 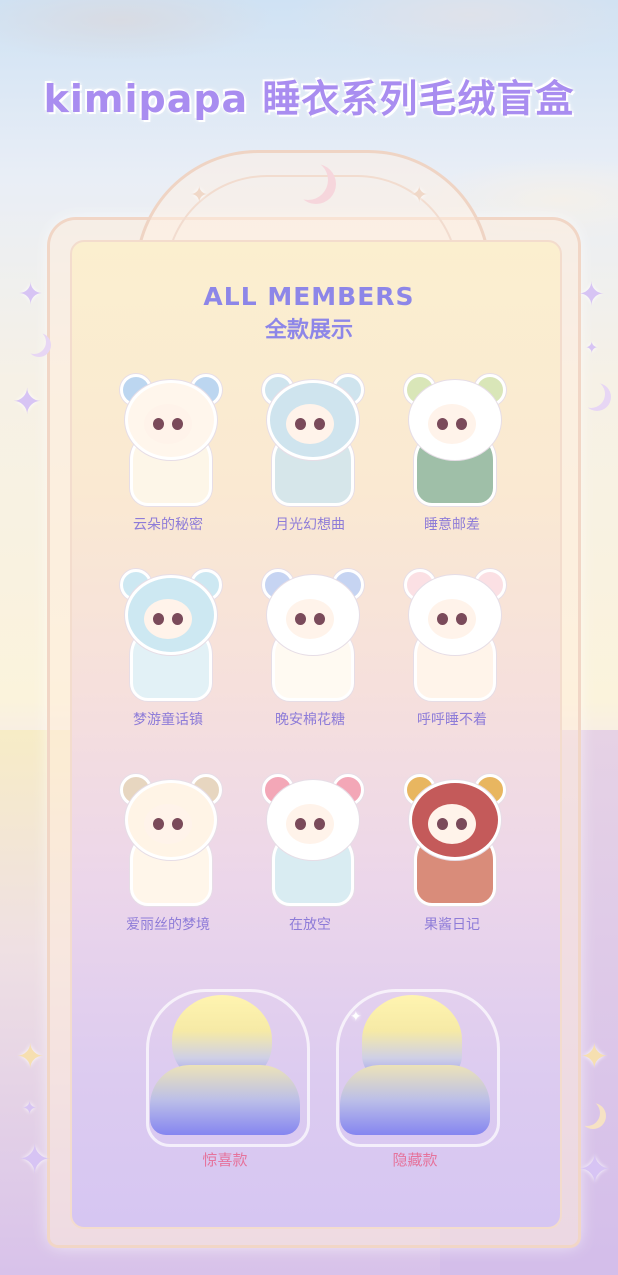 I want to click on member-card: 在放空, so click(x=310, y=852).